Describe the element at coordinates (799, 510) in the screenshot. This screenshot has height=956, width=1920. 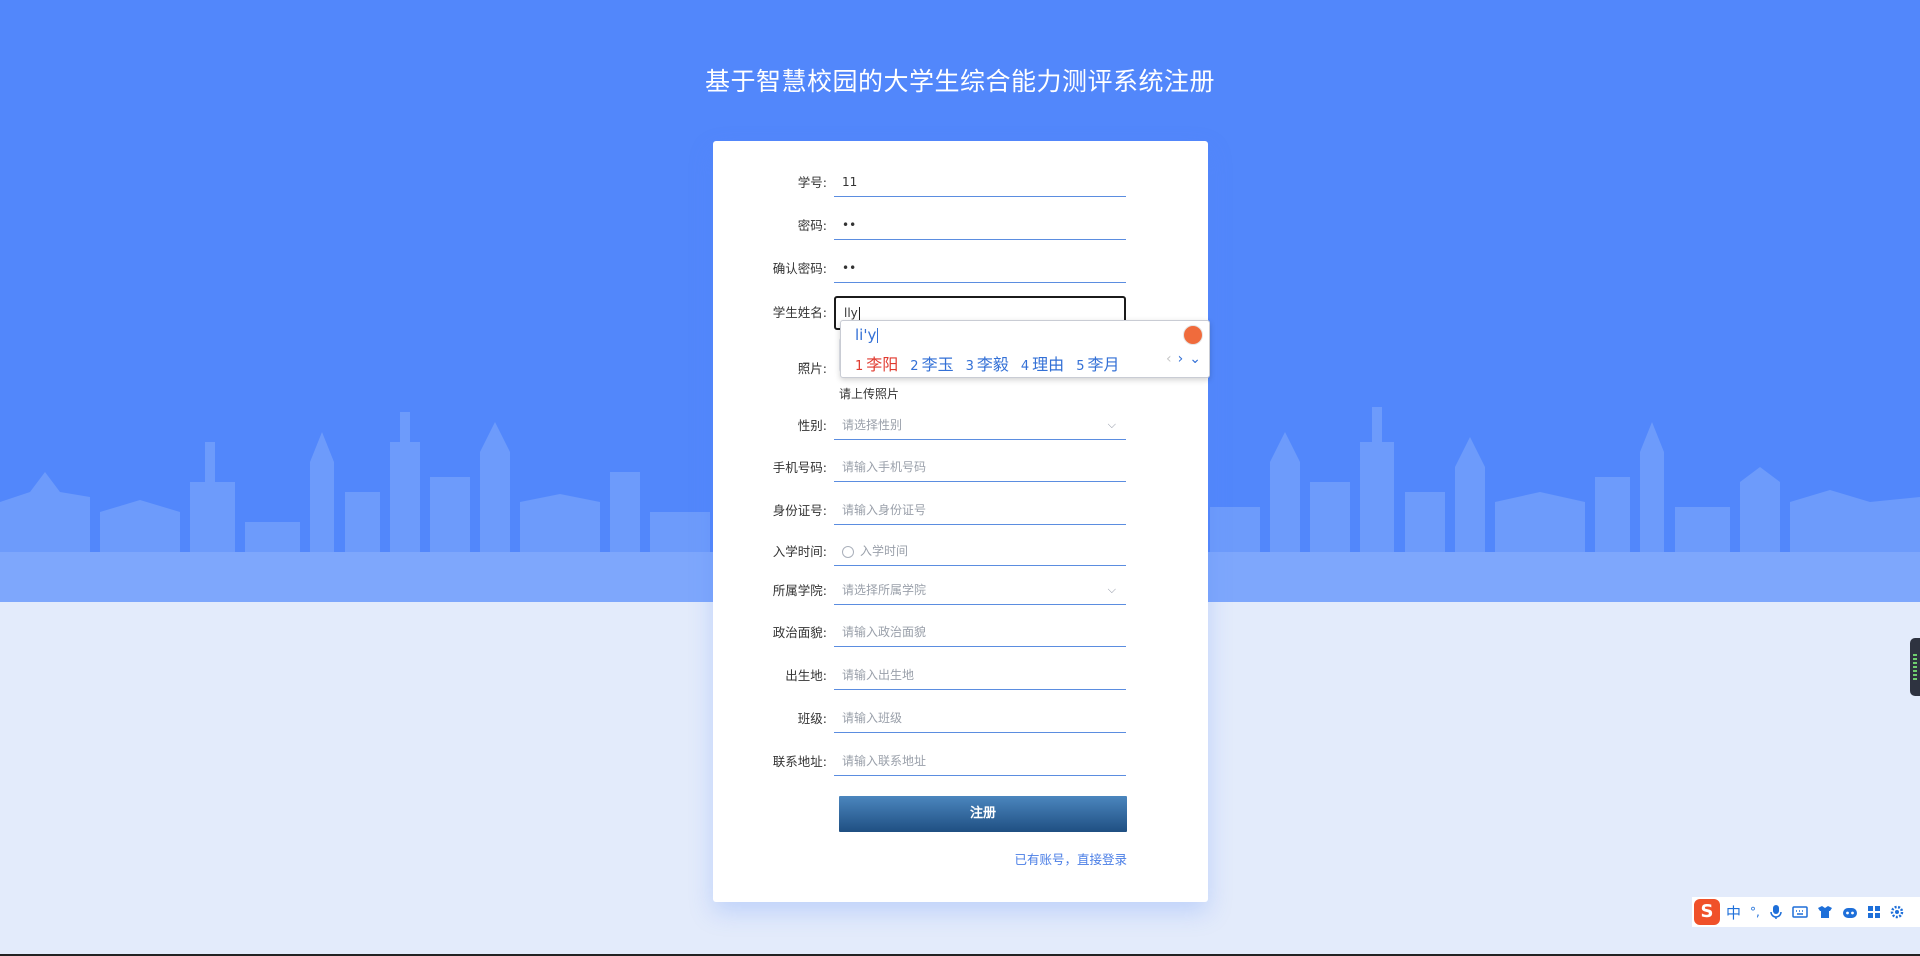
I see `id-card-label: 身份证号:` at that location.